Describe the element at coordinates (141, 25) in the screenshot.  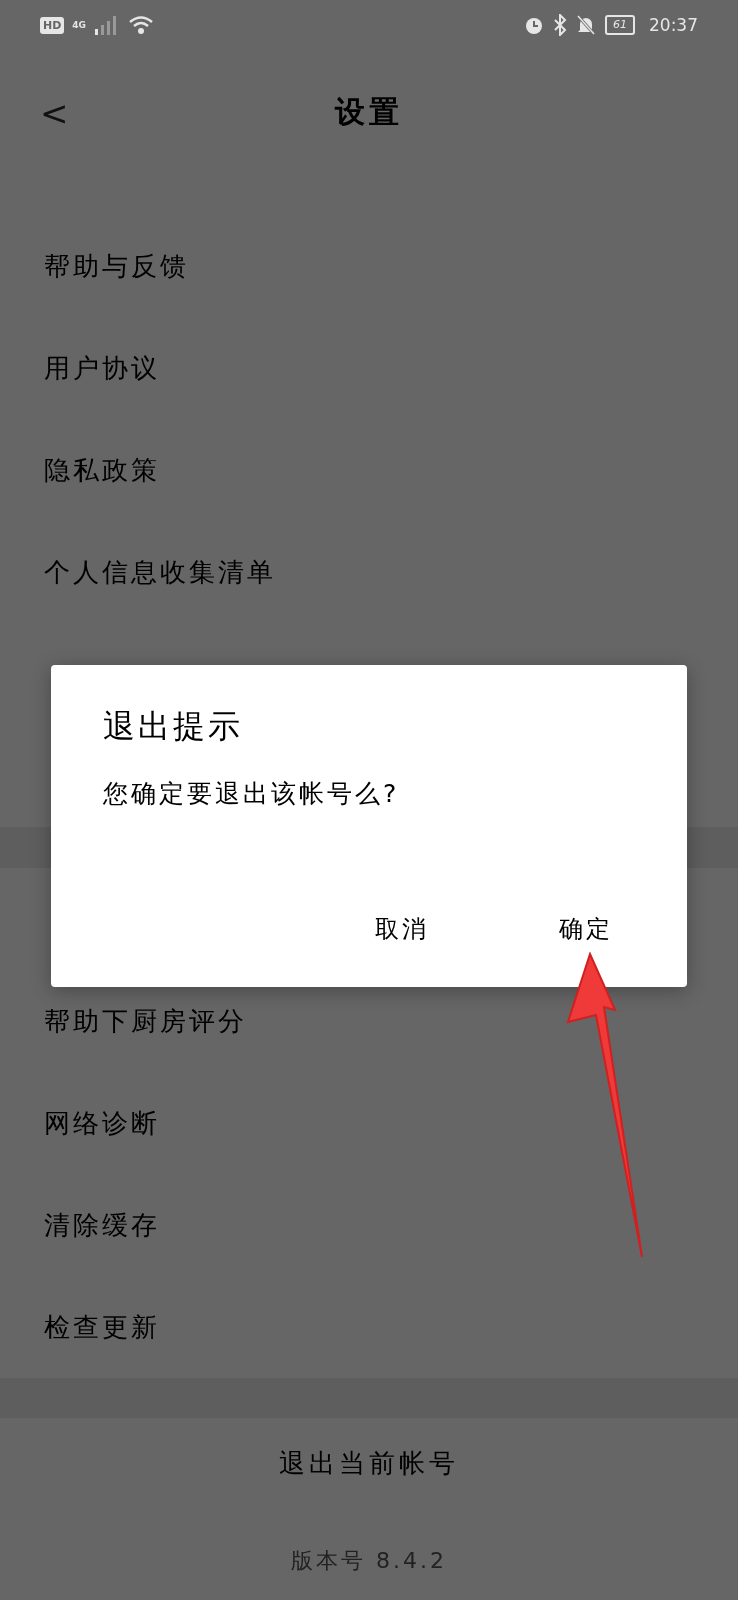
I see `wifi-icon` at that location.